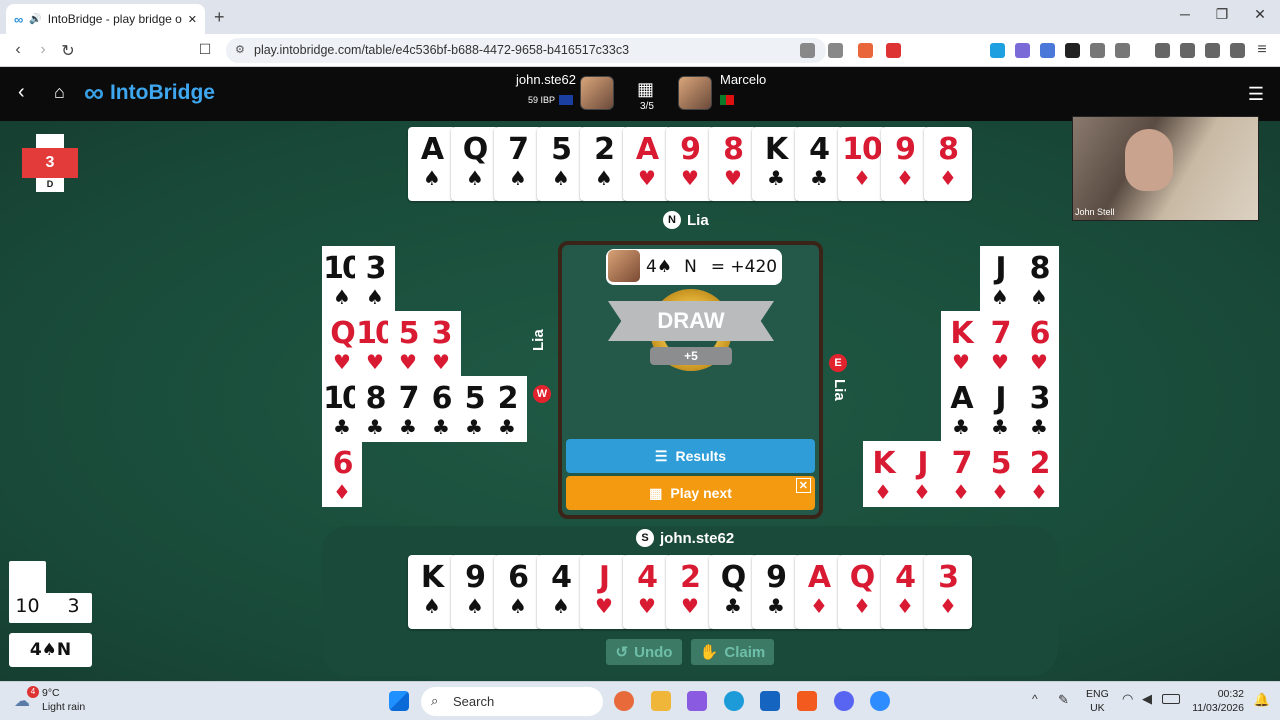 The width and height of the screenshot is (1280, 720). I want to click on playing-card: A ♠, so click(432, 164).